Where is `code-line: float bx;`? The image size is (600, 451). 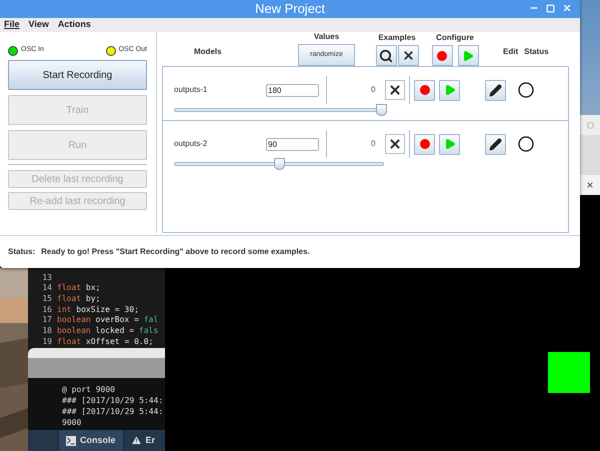
code-line: float bx; is located at coordinates (78, 288).